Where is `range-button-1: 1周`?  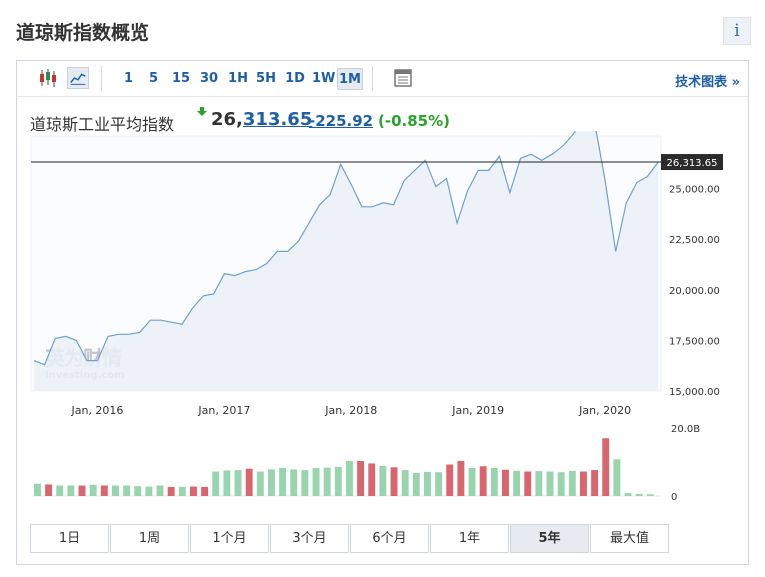
range-button-1: 1周 is located at coordinates (149, 538).